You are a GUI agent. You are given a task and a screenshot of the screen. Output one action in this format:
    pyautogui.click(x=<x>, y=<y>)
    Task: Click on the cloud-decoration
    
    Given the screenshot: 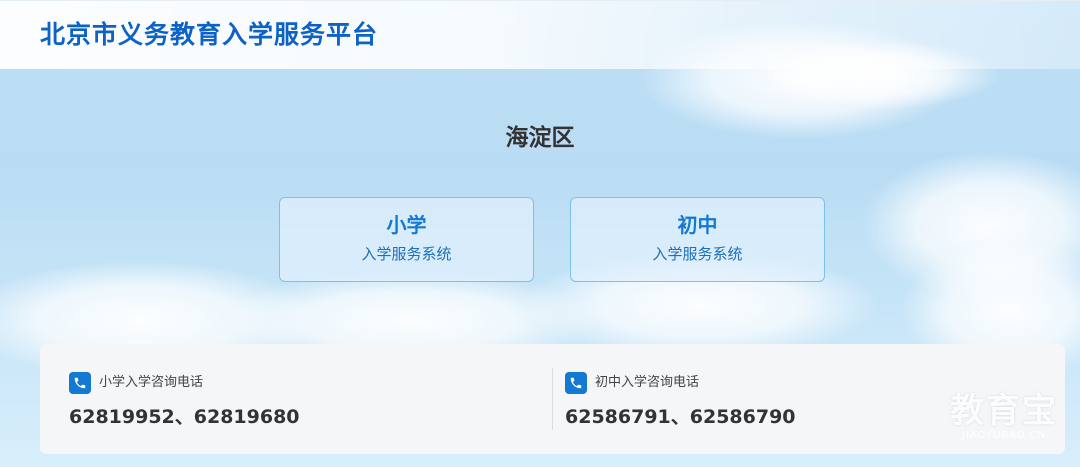 What is the action you would take?
    pyautogui.click(x=970, y=225)
    